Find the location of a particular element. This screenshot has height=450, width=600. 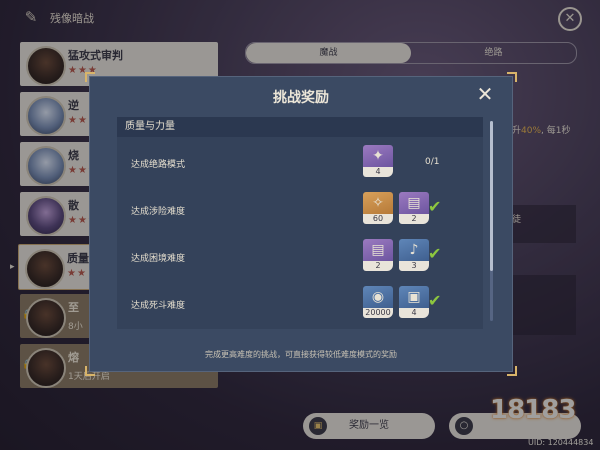

crystal-icon: ✦ is located at coordinates (378, 156).